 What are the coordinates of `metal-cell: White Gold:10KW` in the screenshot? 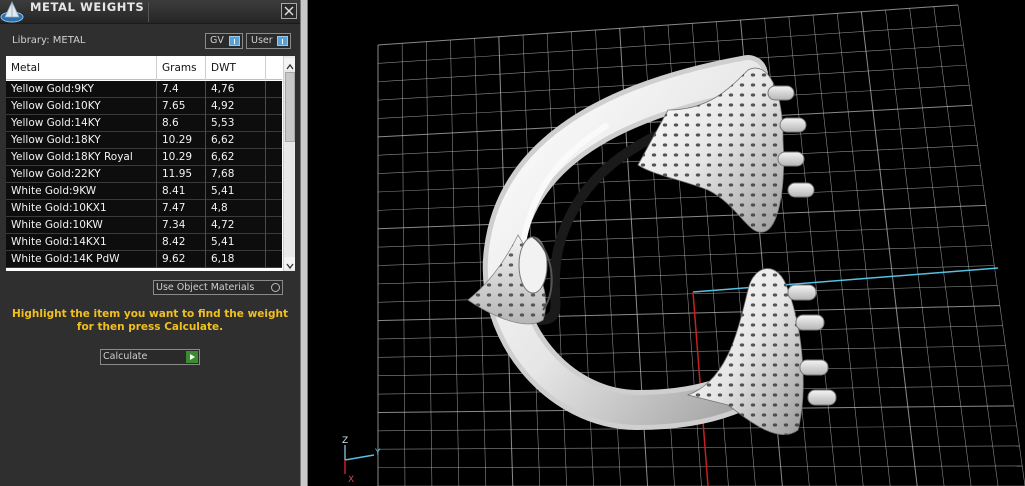 It's located at (81, 225).